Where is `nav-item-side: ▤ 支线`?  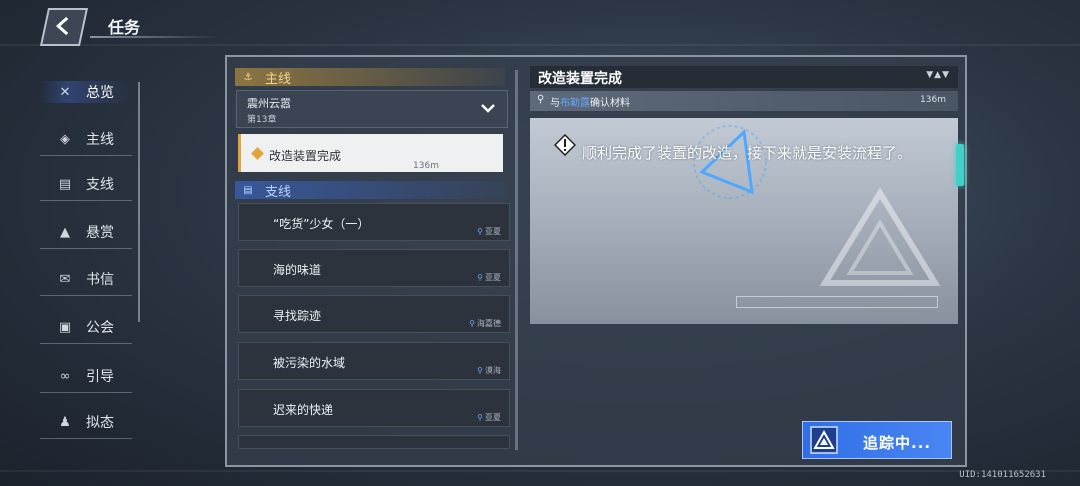
nav-item-side: ▤ 支线 is located at coordinates (86, 187).